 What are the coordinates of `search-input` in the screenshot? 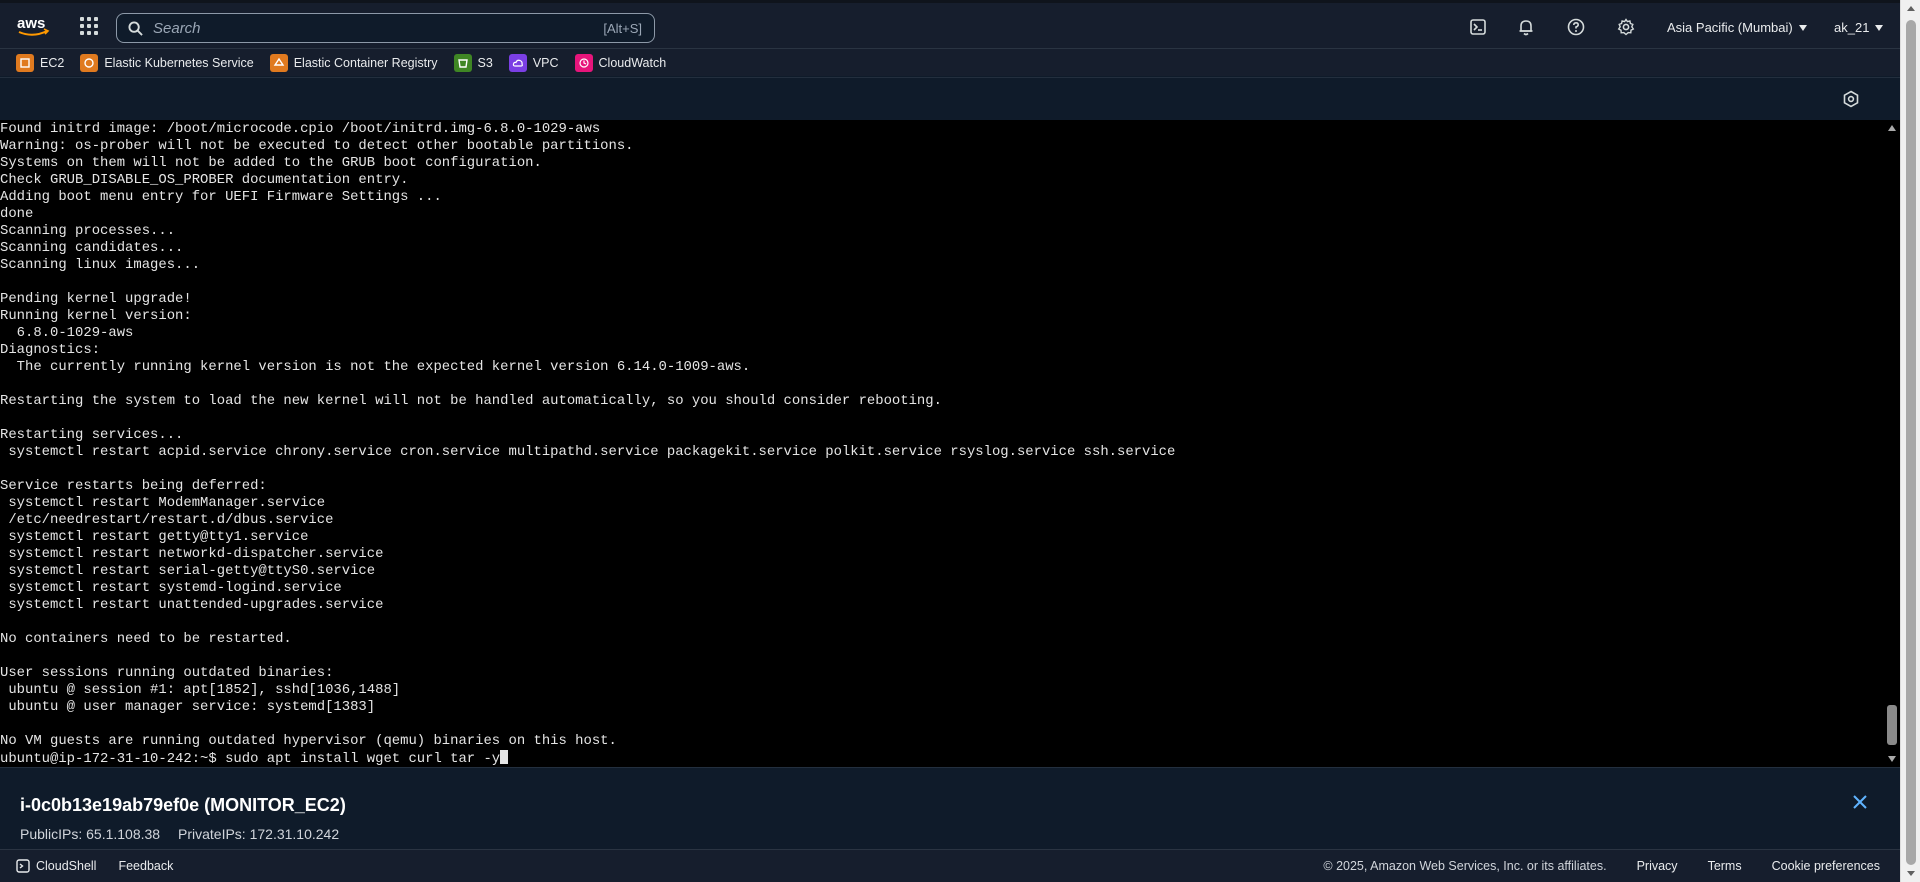 It's located at (378, 28).